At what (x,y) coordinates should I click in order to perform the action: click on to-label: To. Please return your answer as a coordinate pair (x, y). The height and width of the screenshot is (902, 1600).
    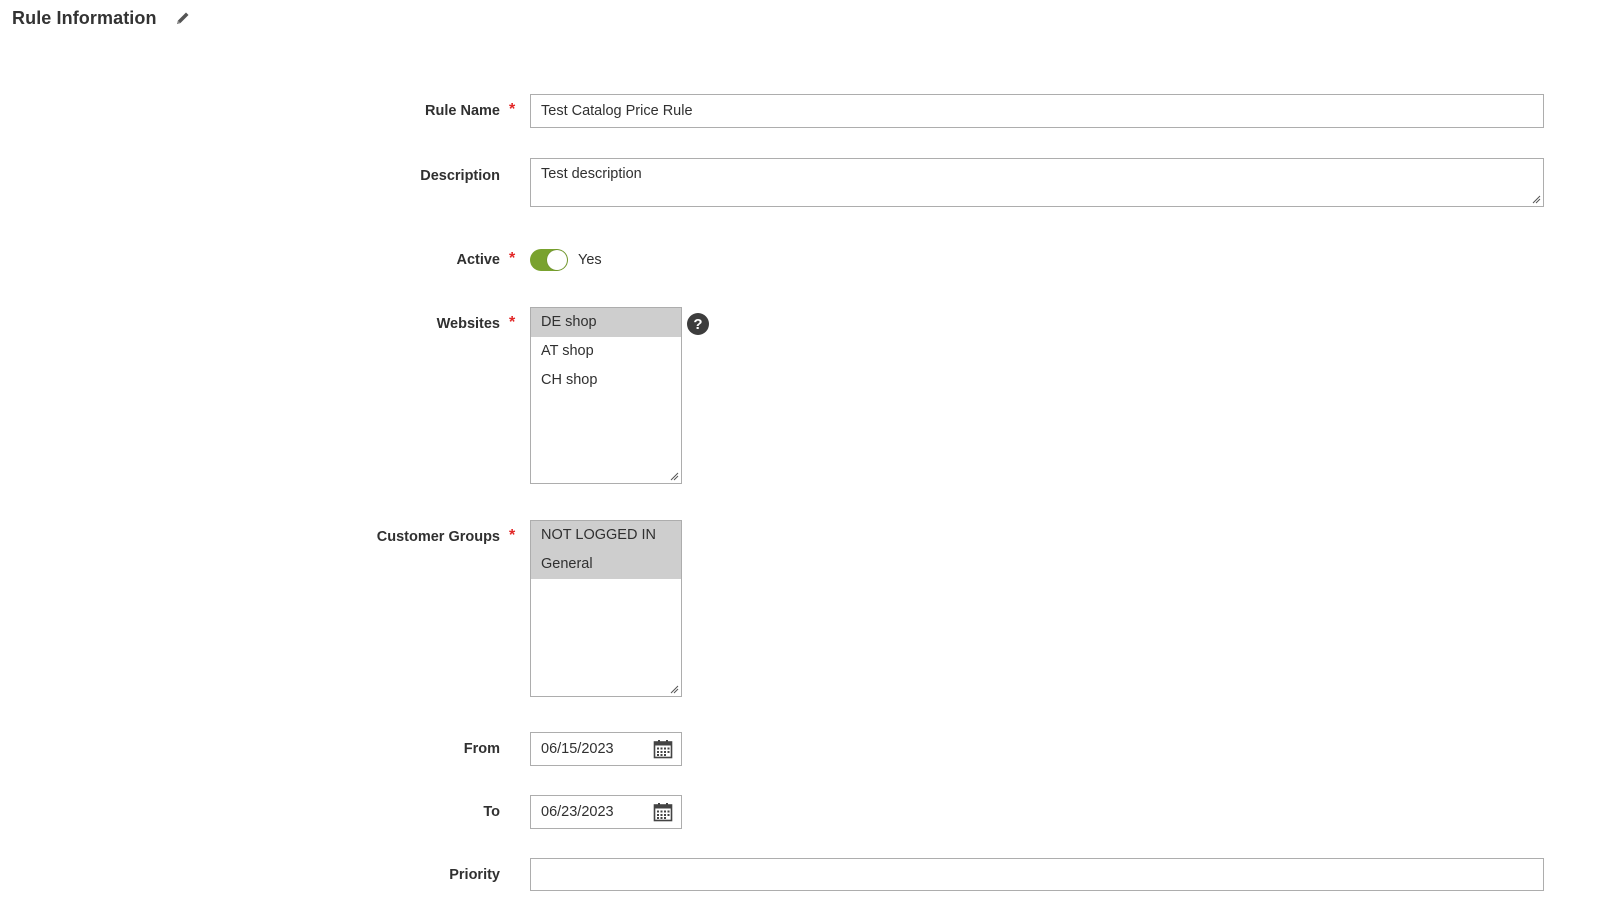
    Looking at the image, I should click on (491, 812).